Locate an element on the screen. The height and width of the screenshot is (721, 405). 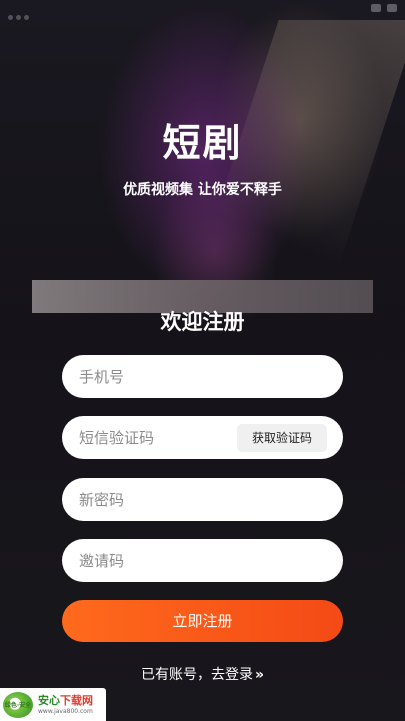
app-title: 短剧 is located at coordinates (202, 143).